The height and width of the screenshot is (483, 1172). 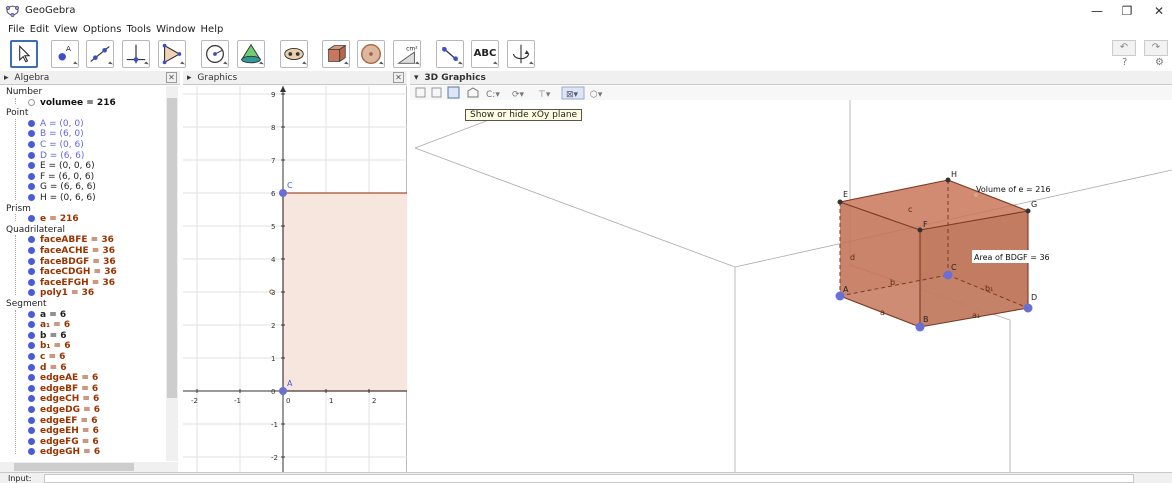 What do you see at coordinates (589, 478) in the screenshot?
I see `input-field` at bounding box center [589, 478].